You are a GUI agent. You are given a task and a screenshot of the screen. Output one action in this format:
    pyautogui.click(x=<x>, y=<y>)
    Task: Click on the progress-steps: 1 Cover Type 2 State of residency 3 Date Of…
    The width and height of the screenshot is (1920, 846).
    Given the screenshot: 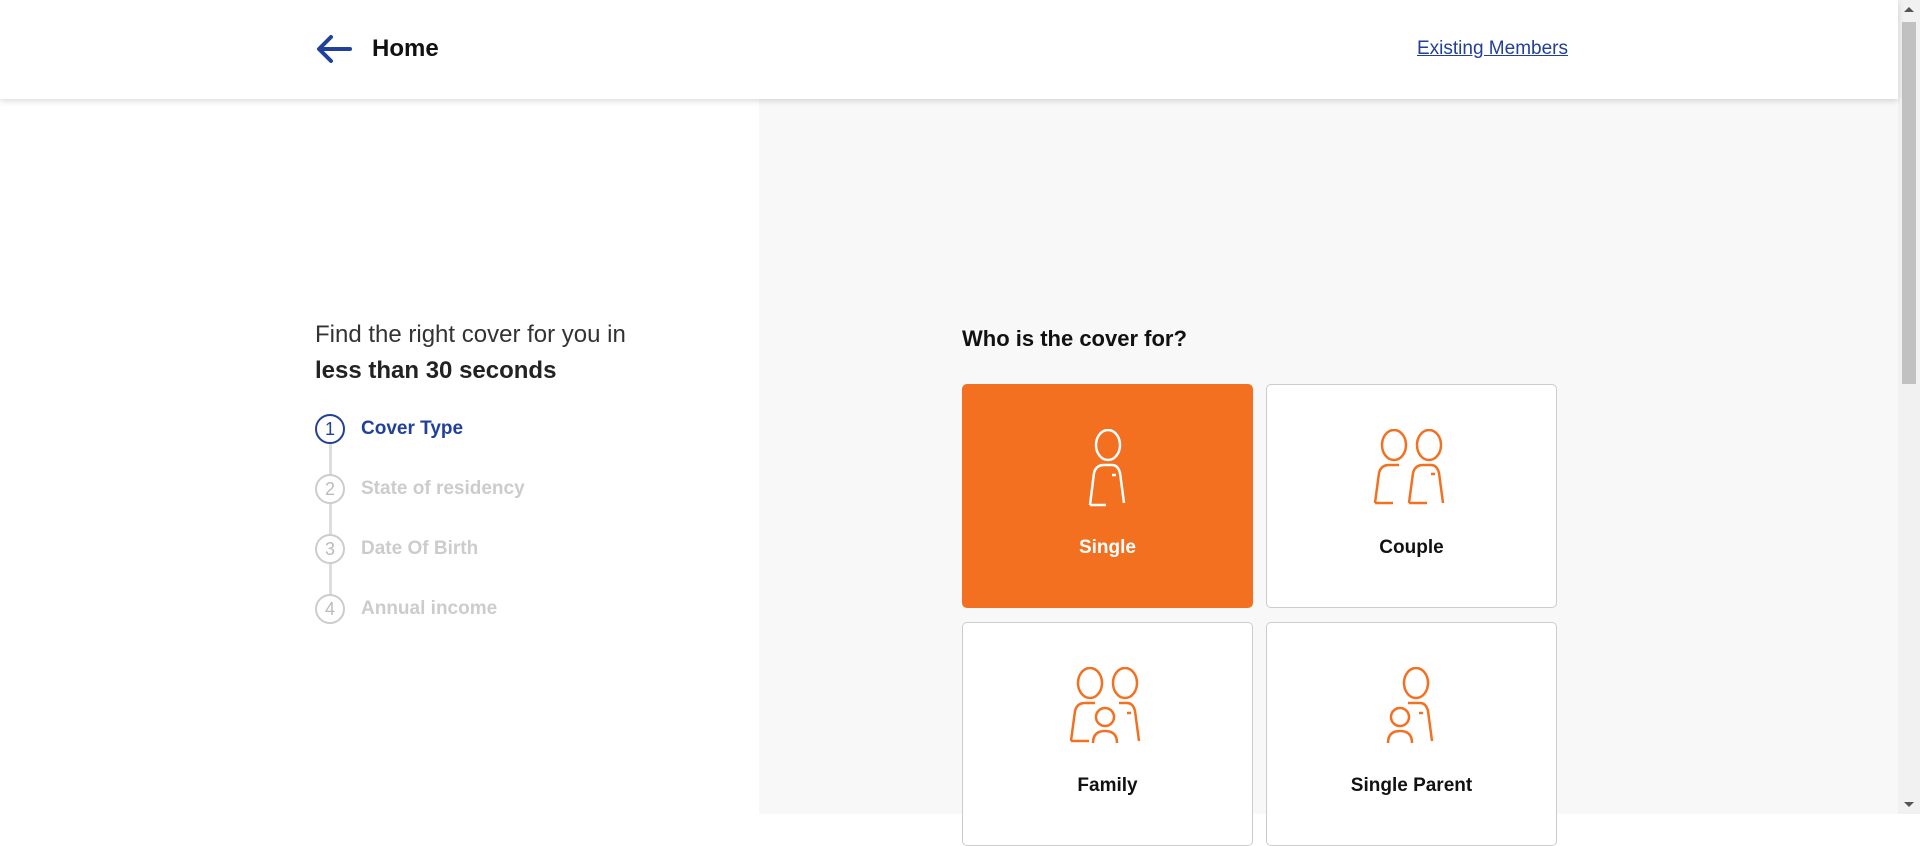 What is the action you would take?
    pyautogui.click(x=420, y=534)
    